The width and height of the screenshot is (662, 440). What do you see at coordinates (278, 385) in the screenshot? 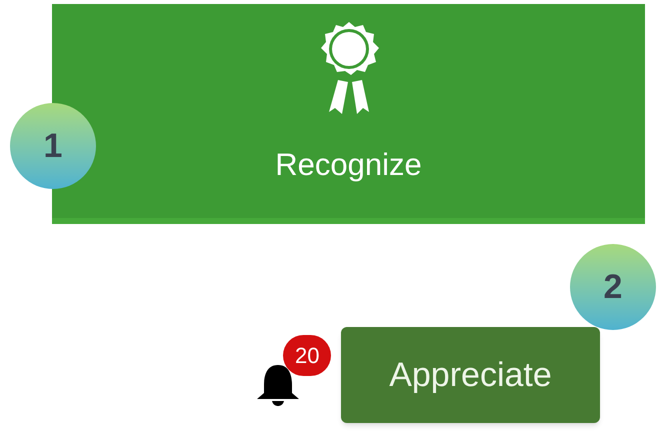
I see `bell-icon` at bounding box center [278, 385].